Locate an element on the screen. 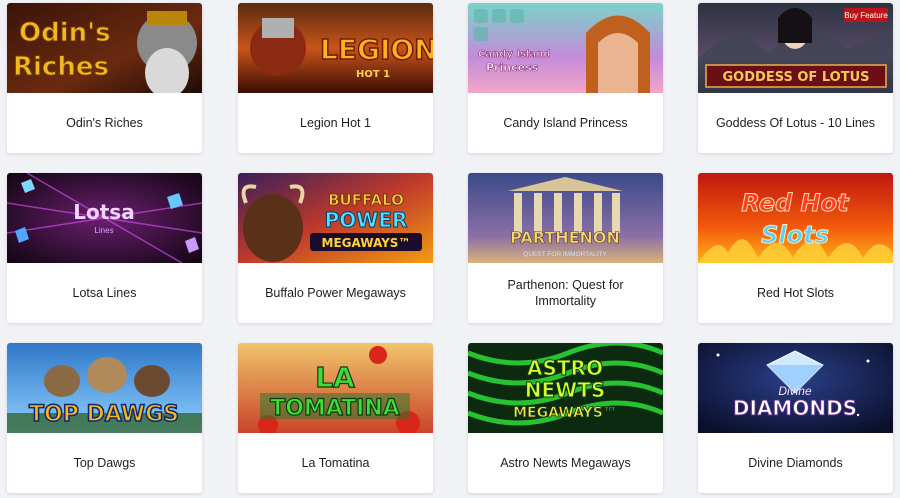  top-dawgs-logo: TOP DAWGS is located at coordinates (104, 414).